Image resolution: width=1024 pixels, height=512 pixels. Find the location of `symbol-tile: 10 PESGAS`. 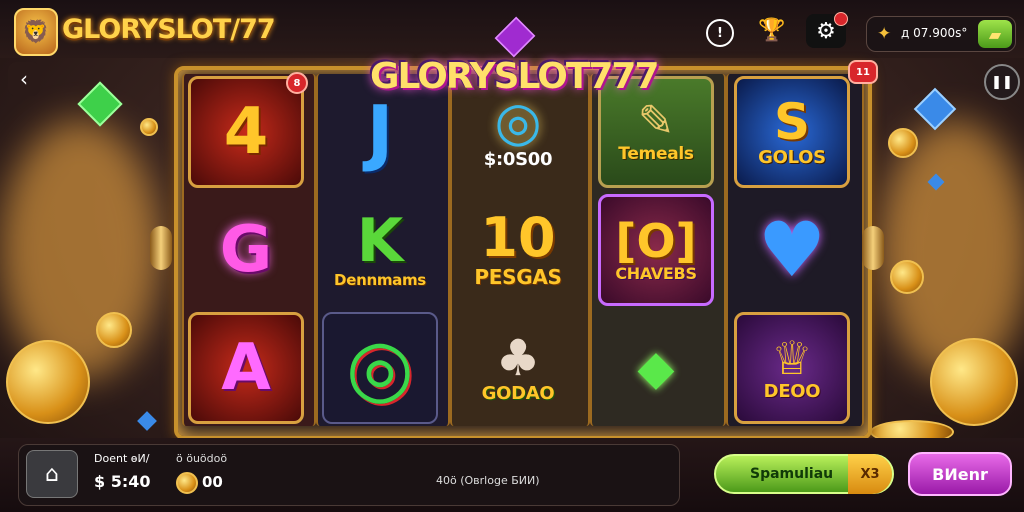

symbol-tile: 10 PESGAS is located at coordinates (518, 250).